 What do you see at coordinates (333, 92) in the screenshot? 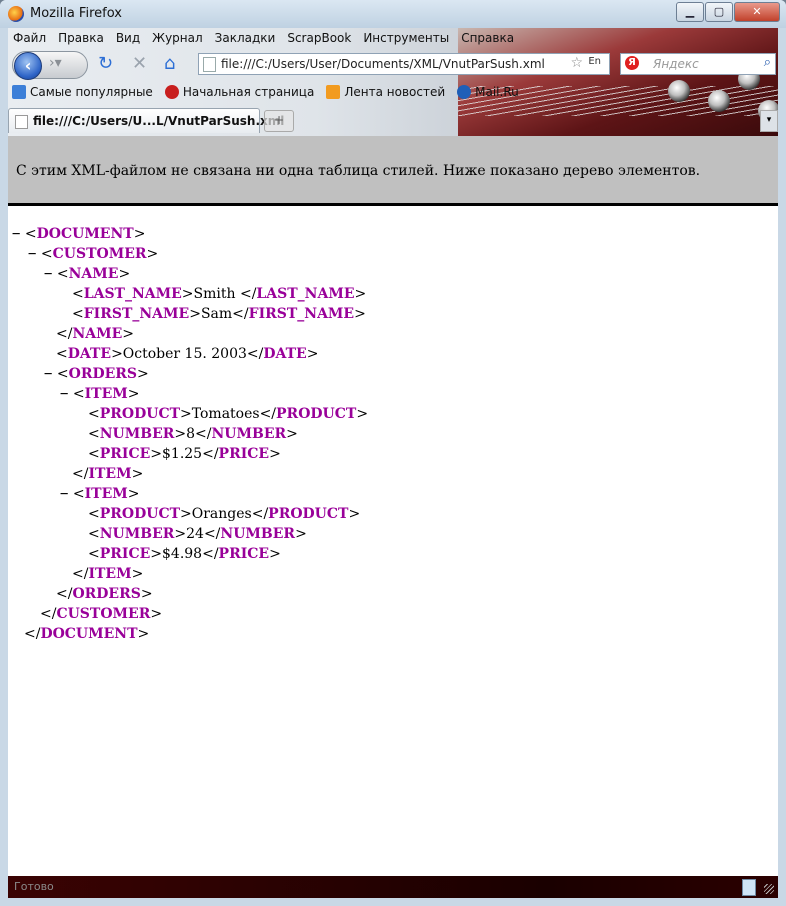
I see `rss-icon` at bounding box center [333, 92].